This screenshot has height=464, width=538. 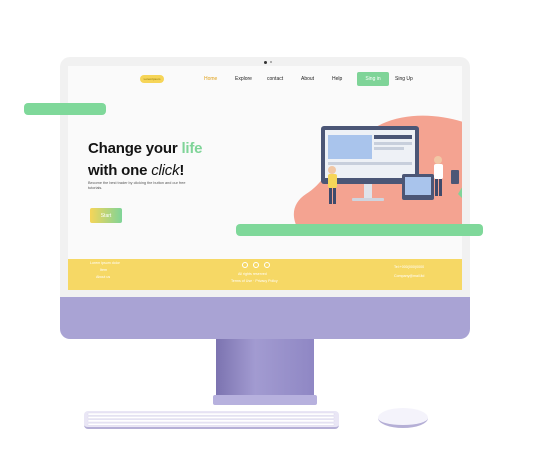 What do you see at coordinates (265, 318) in the screenshot?
I see `monitor-chin` at bounding box center [265, 318].